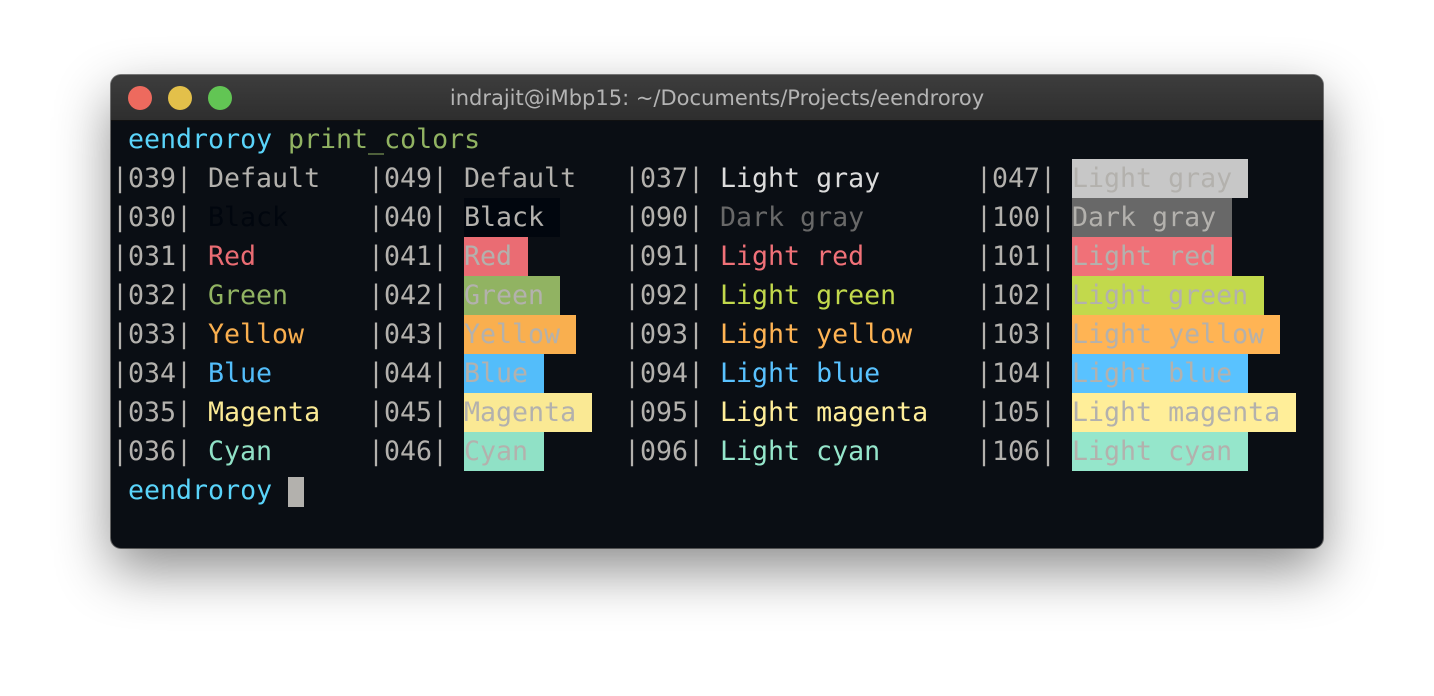 The height and width of the screenshot is (696, 1434). What do you see at coordinates (664, 217) in the screenshot?
I see `color-code: |090|` at bounding box center [664, 217].